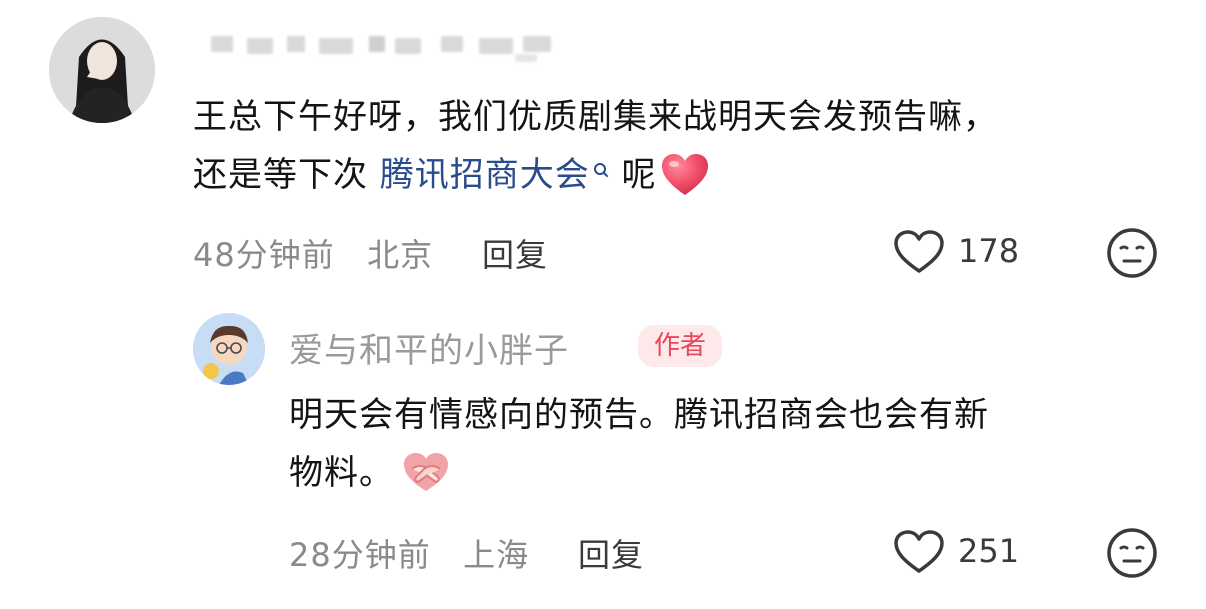 The width and height of the screenshot is (1206, 609). What do you see at coordinates (601, 175) in the screenshot?
I see `search-icon` at bounding box center [601, 175].